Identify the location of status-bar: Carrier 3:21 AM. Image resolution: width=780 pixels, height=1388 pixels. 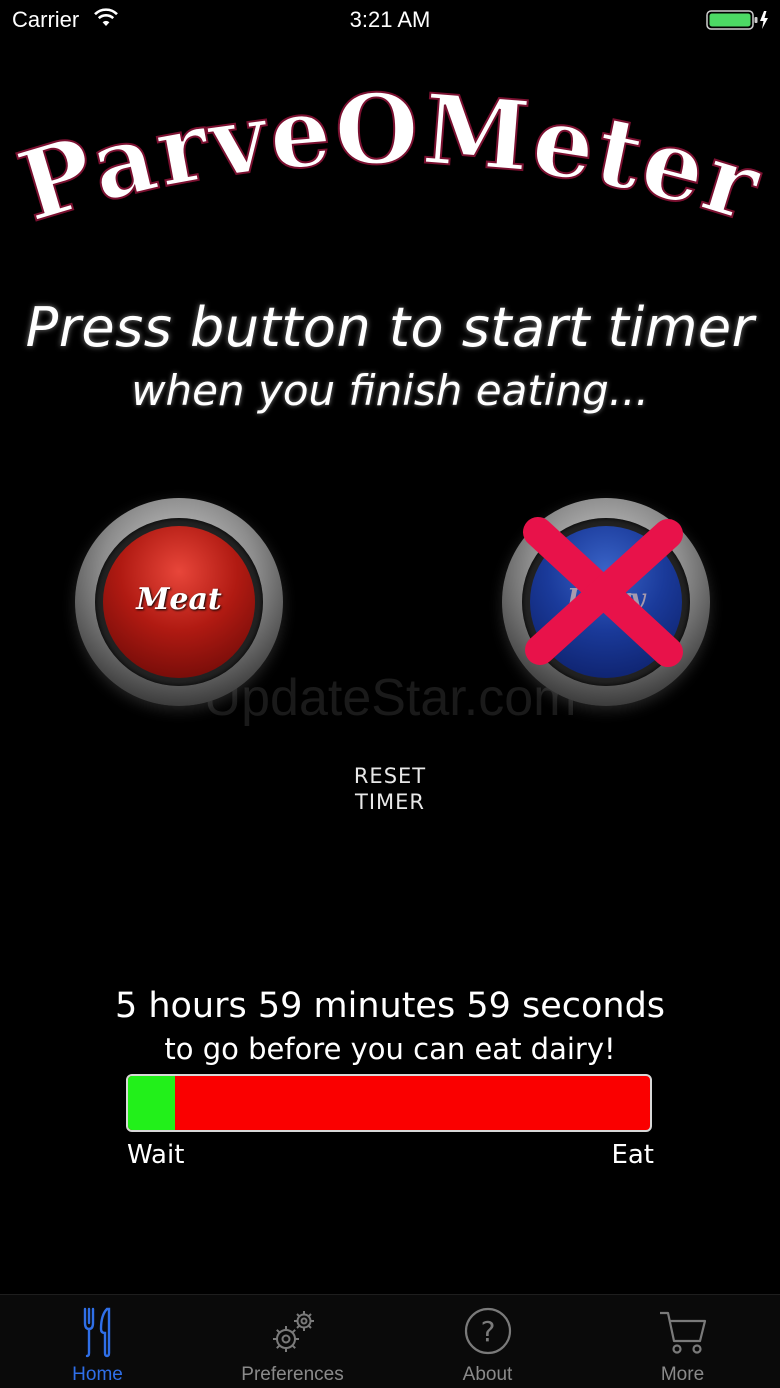
(390, 20).